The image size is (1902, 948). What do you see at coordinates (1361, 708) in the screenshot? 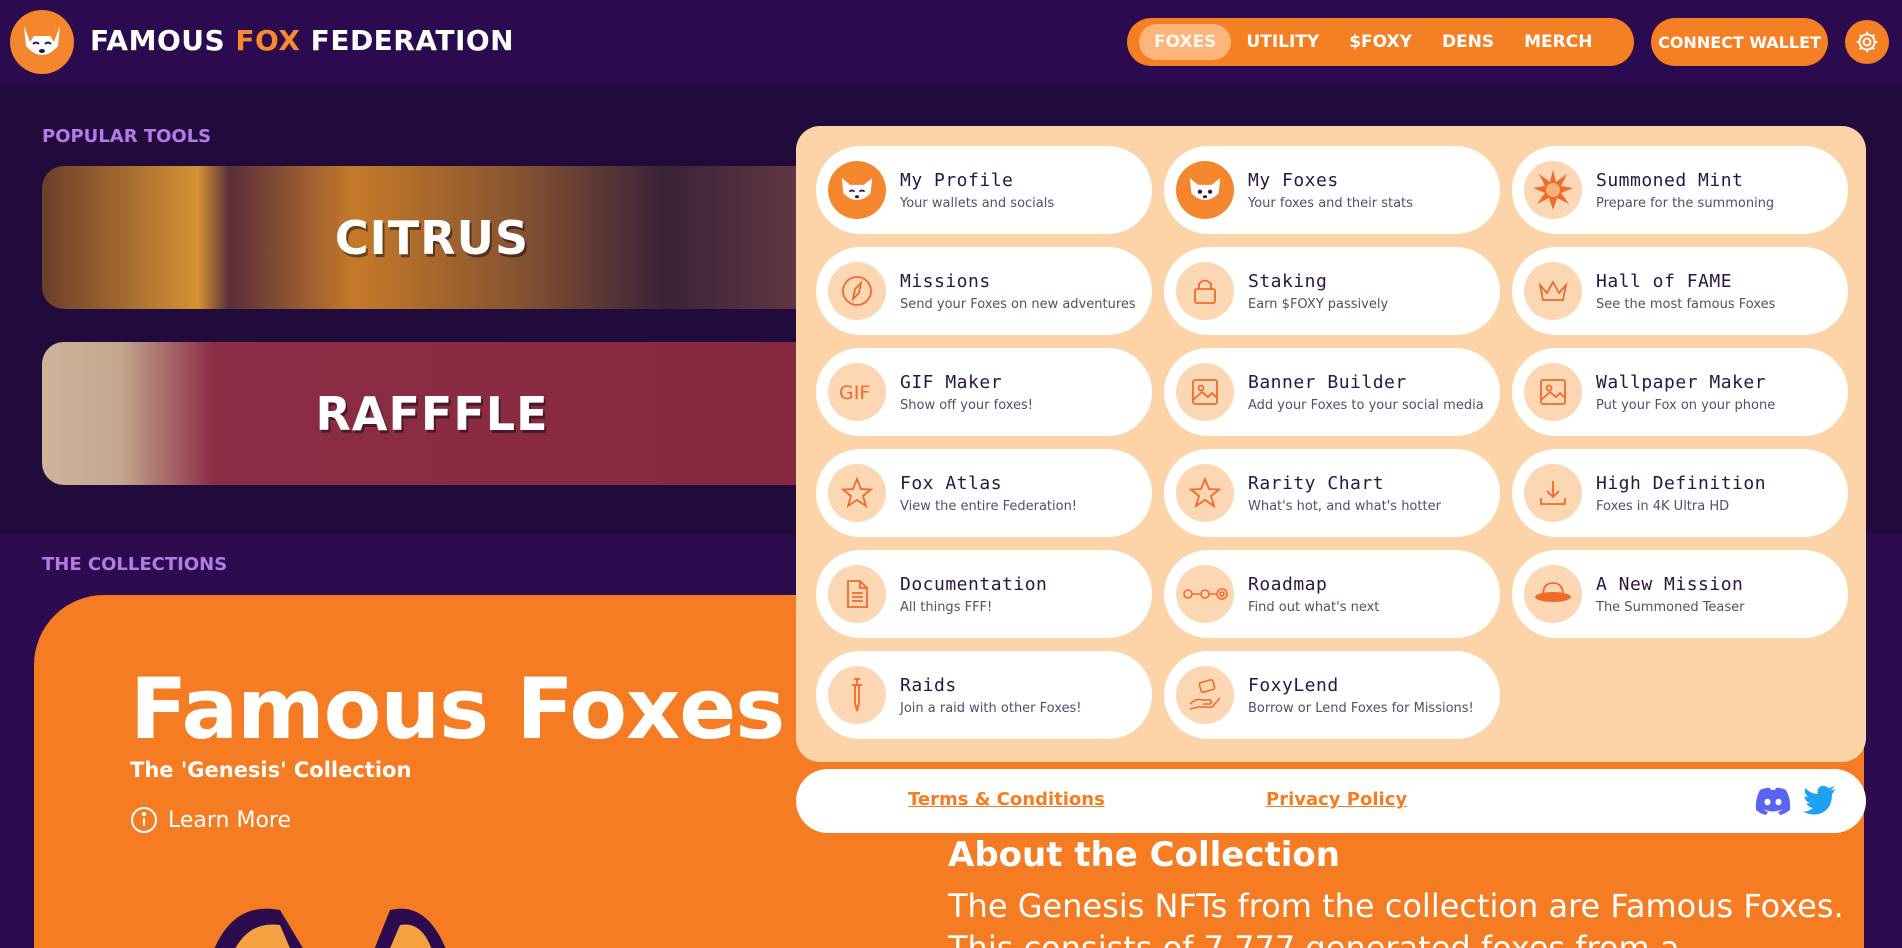
I see `menu-item-desc: Borrow or Lend Foxes for Missions!` at bounding box center [1361, 708].